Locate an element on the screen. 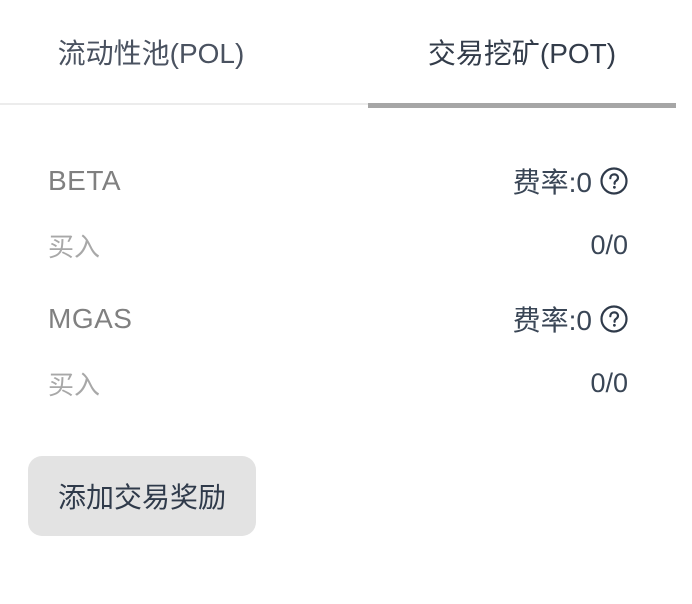 The image size is (692, 604). tab-pol: 流动性池(POL) is located at coordinates (151, 54).